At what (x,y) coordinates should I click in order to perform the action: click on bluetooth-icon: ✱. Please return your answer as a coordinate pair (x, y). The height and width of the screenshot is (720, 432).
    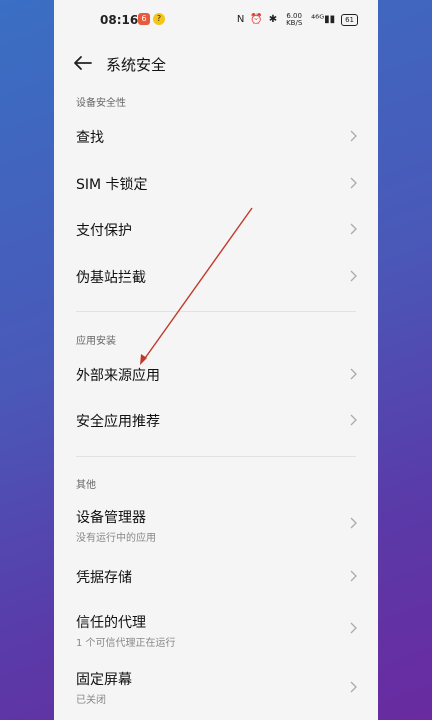
    Looking at the image, I should click on (273, 19).